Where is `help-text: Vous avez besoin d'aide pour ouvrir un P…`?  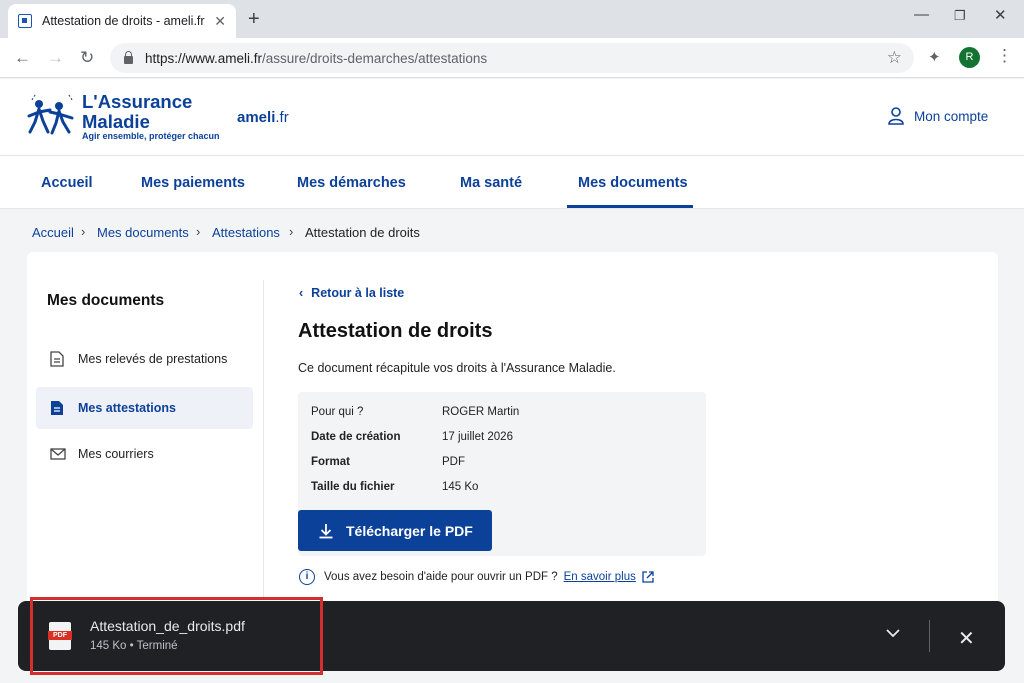
help-text: Vous avez besoin d'aide pour ouvrir un P… is located at coordinates (441, 577).